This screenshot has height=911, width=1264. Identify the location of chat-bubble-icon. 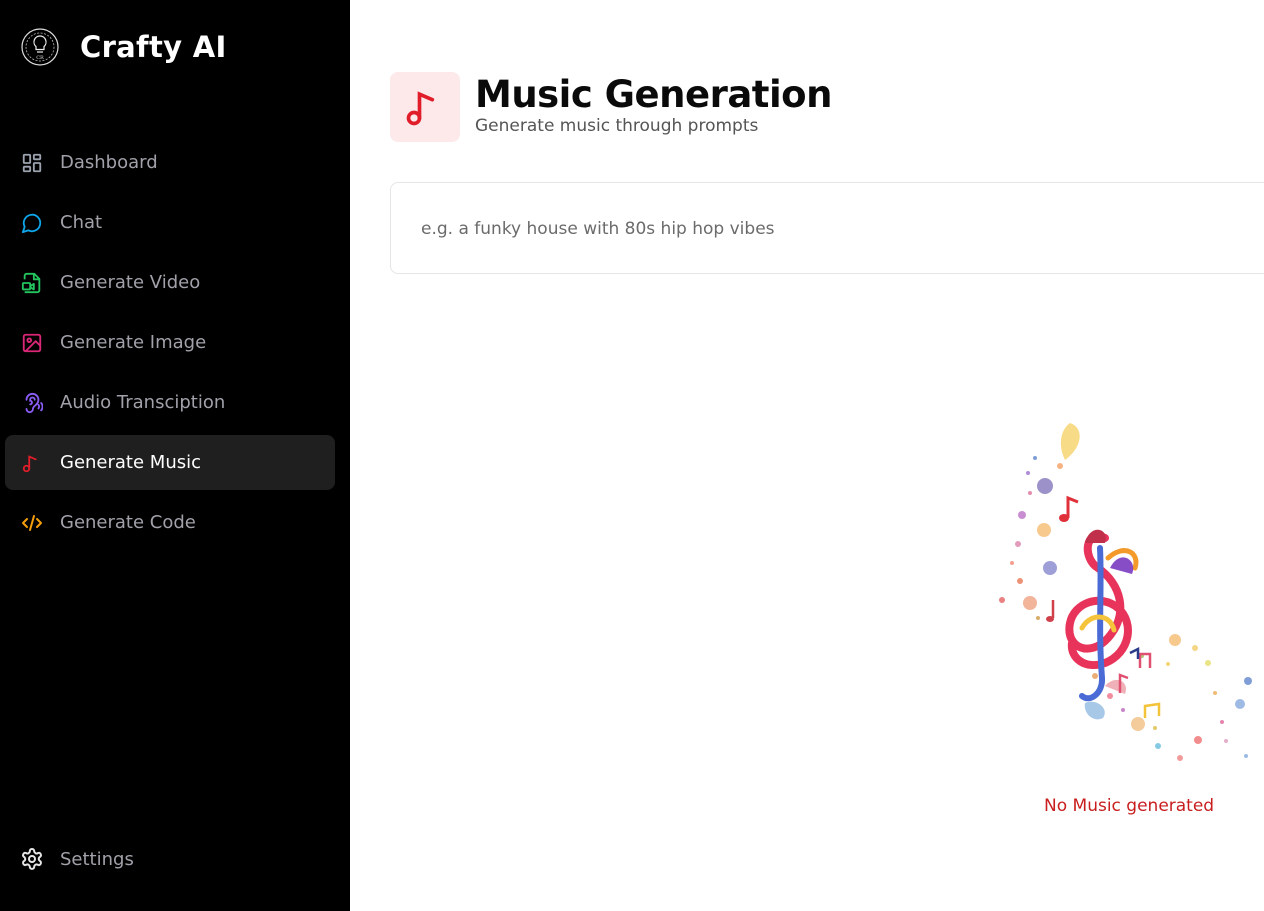
(32, 223).